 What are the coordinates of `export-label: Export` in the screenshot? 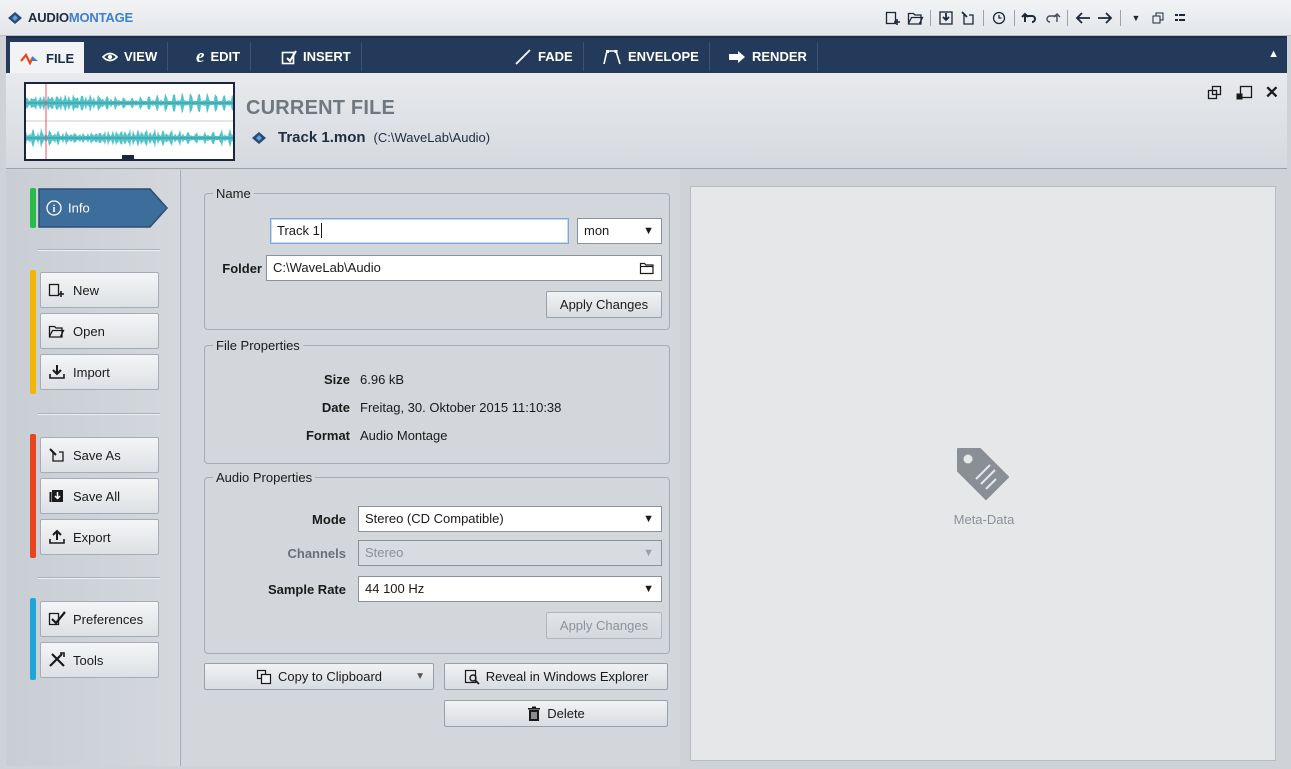 It's located at (92, 537).